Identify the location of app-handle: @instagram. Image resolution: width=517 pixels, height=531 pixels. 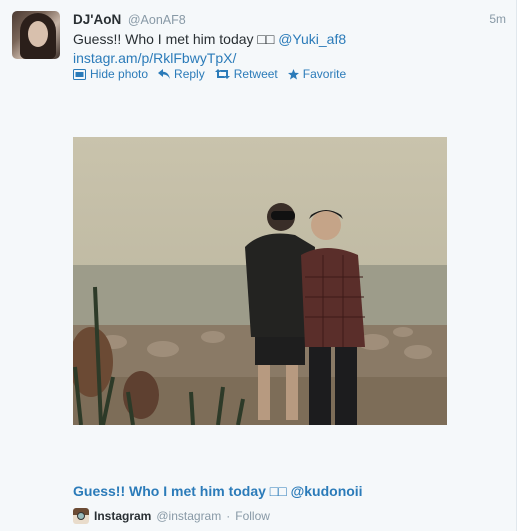
(188, 516).